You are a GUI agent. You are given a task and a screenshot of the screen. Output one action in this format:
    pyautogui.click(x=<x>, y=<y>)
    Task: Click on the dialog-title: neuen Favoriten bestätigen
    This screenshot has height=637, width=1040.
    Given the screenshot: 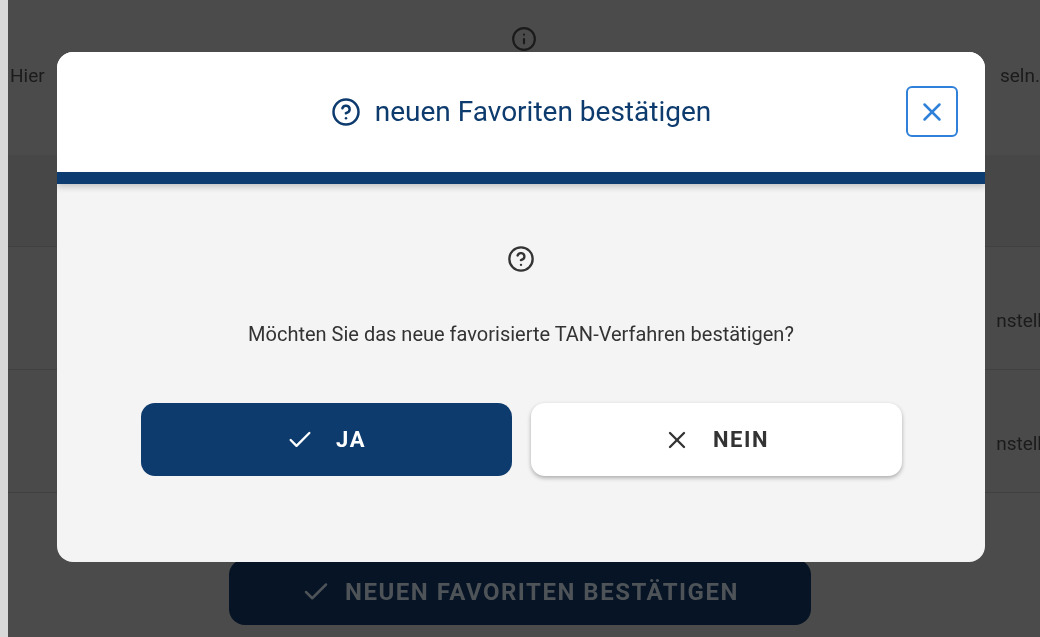 What is the action you would take?
    pyautogui.click(x=543, y=112)
    